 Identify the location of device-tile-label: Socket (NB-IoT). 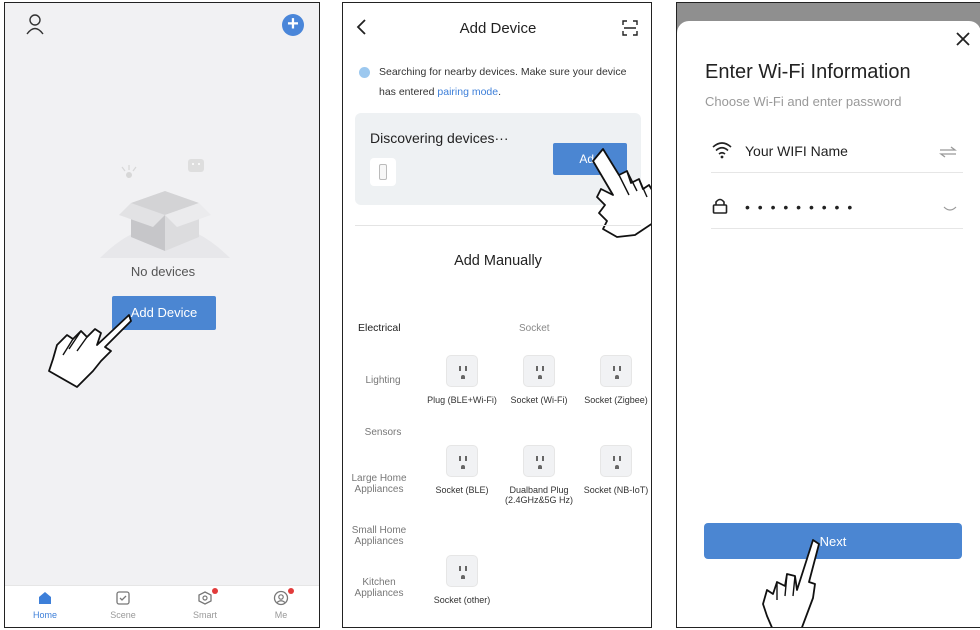
(616, 490).